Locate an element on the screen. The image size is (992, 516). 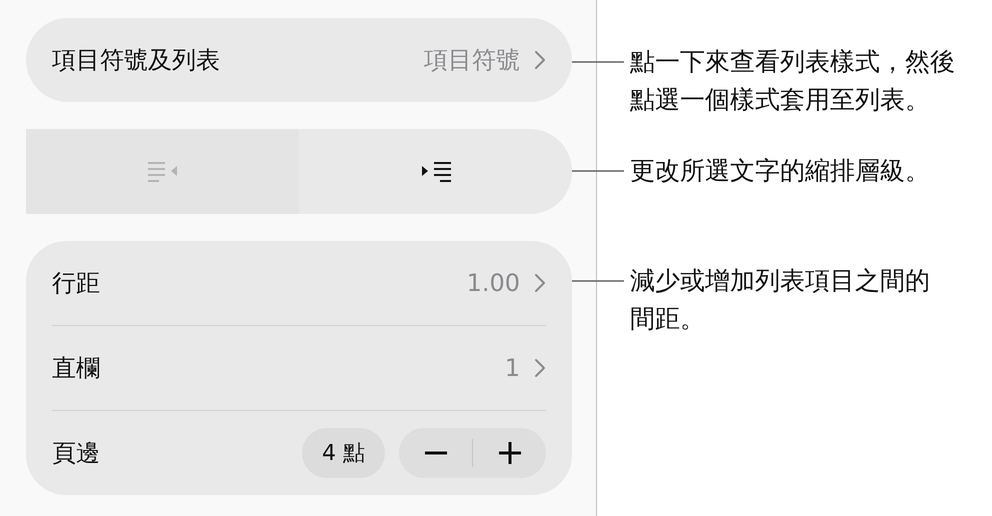
row-label: 行距 is located at coordinates (76, 283).